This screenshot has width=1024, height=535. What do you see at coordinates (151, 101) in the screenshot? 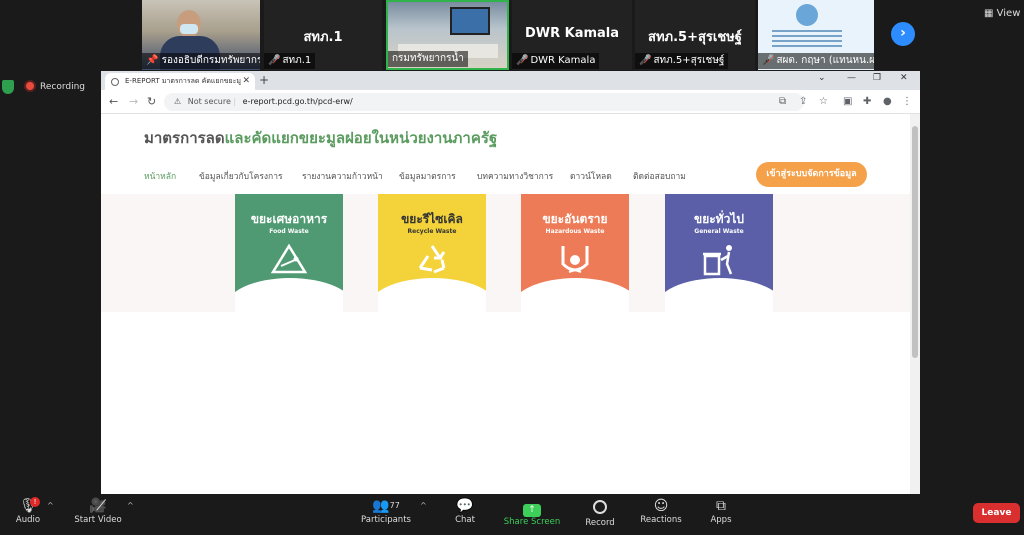
I see `reload-icon: ↻` at bounding box center [151, 101].